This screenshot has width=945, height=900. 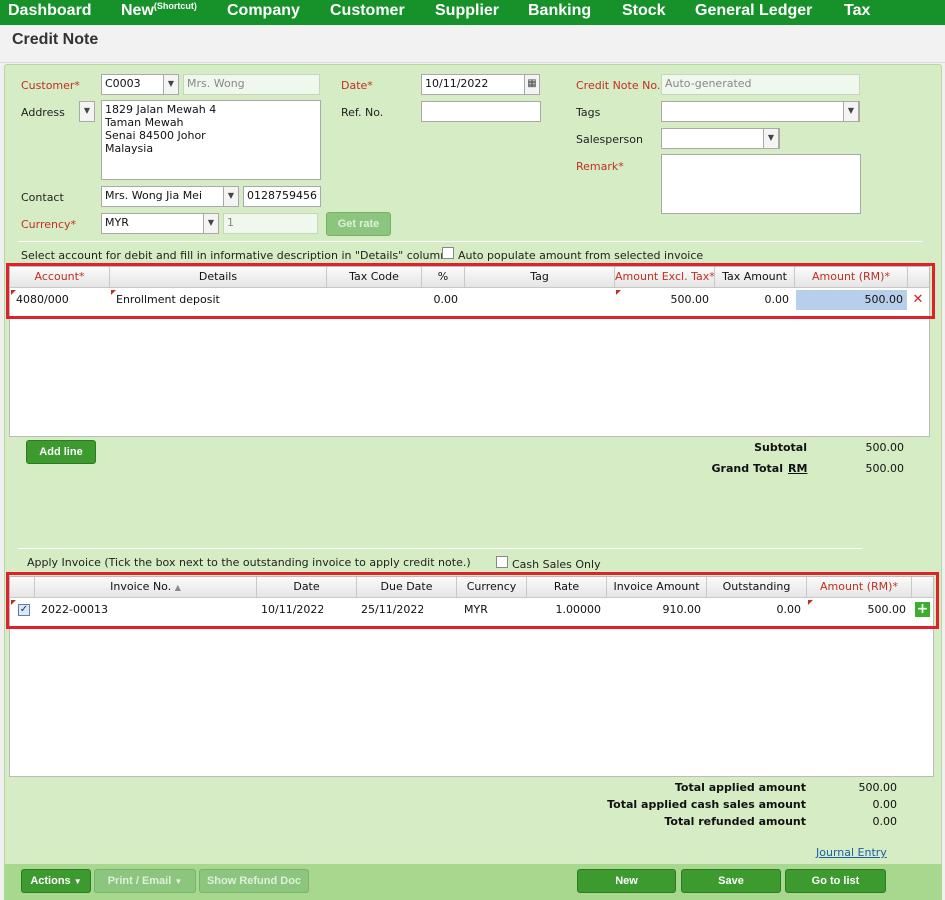 What do you see at coordinates (502, 562) in the screenshot?
I see `cash-sales-checkbox` at bounding box center [502, 562].